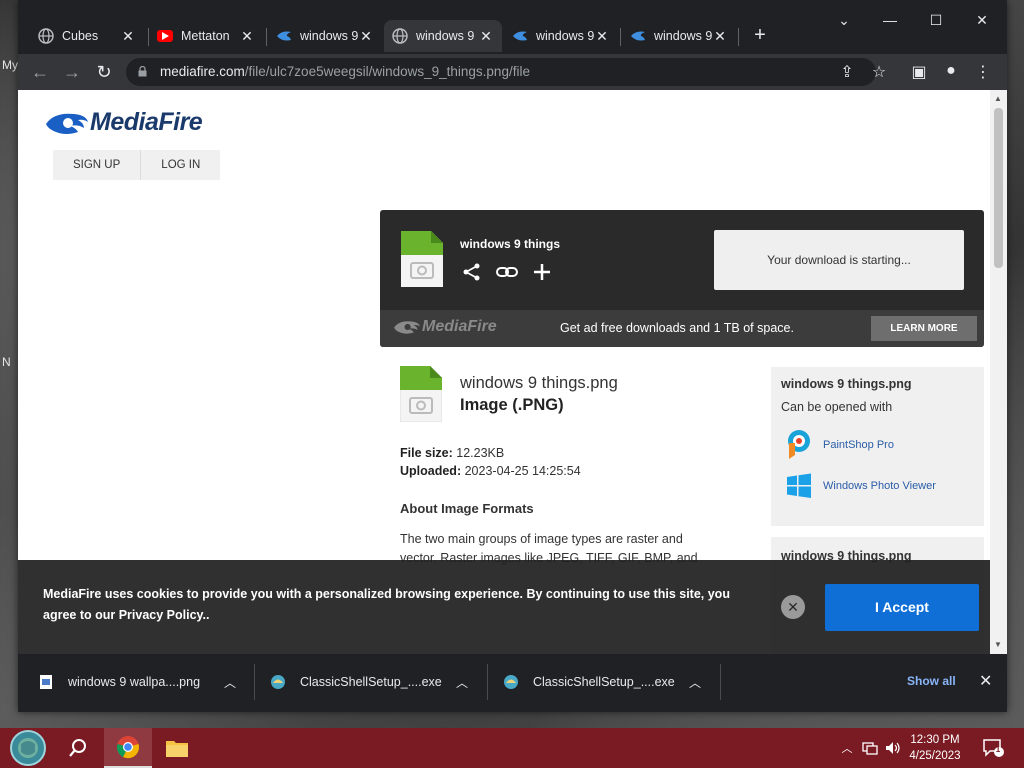  I want to click on page-scrollbar: ▲ ▼, so click(998, 372).